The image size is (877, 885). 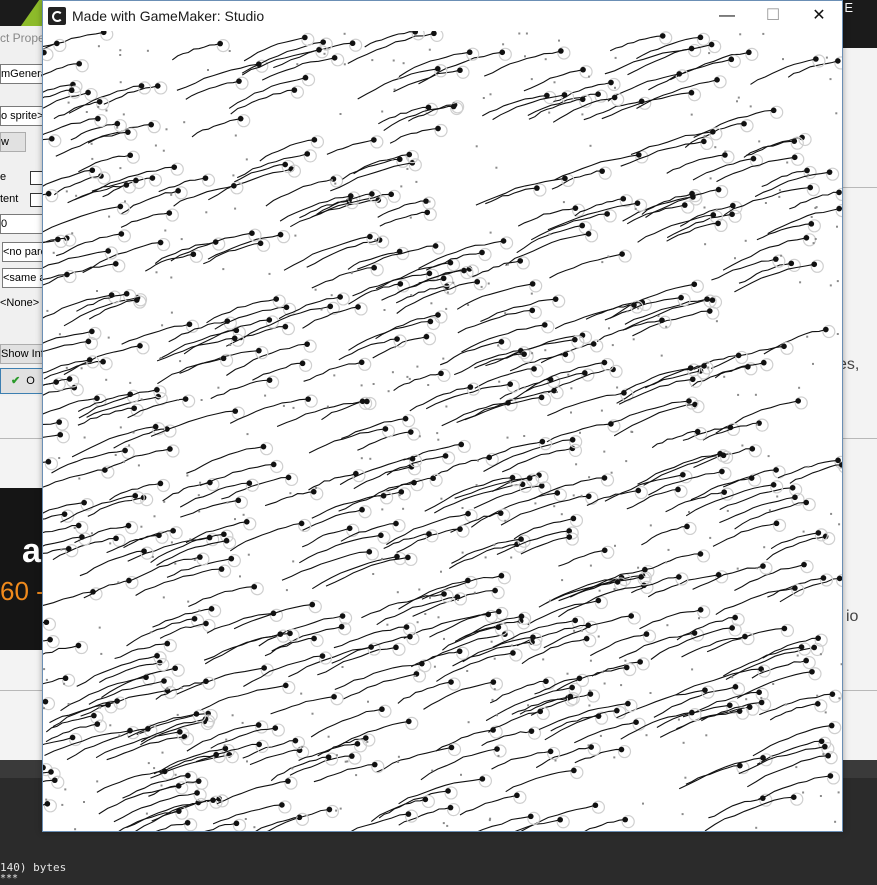 I want to click on banner-letter: a, so click(x=31, y=551).